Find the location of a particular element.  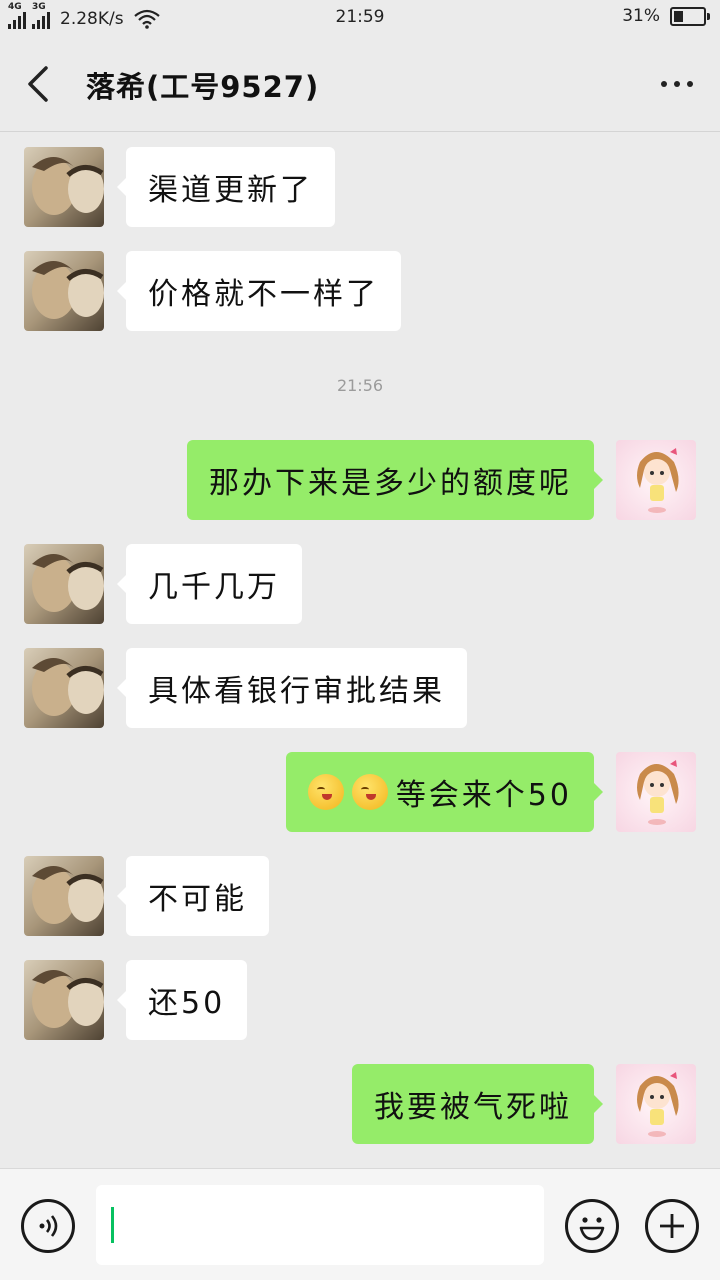

status-time: 21:59 is located at coordinates (360, 17).